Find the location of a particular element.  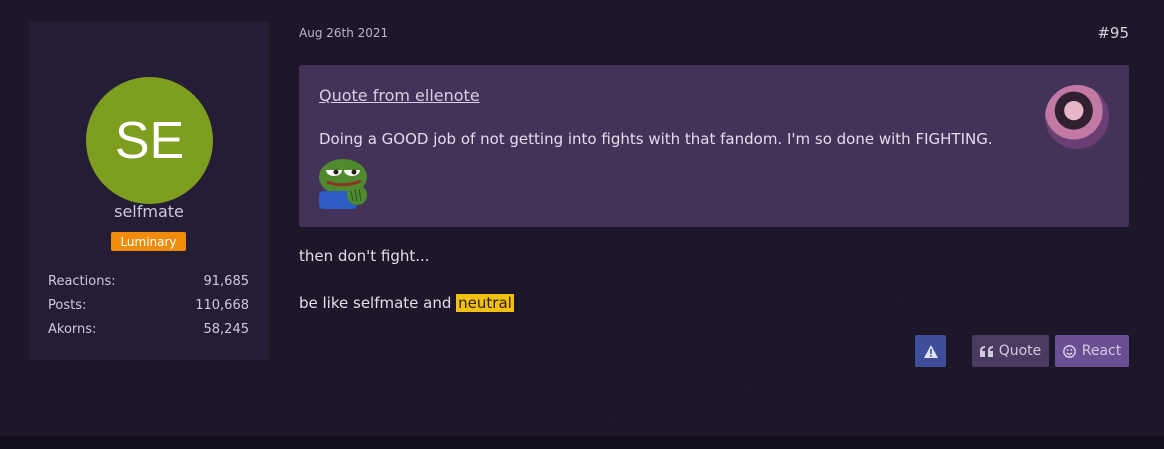

post-text-line: be like selfmate and neutral is located at coordinates (406, 303).